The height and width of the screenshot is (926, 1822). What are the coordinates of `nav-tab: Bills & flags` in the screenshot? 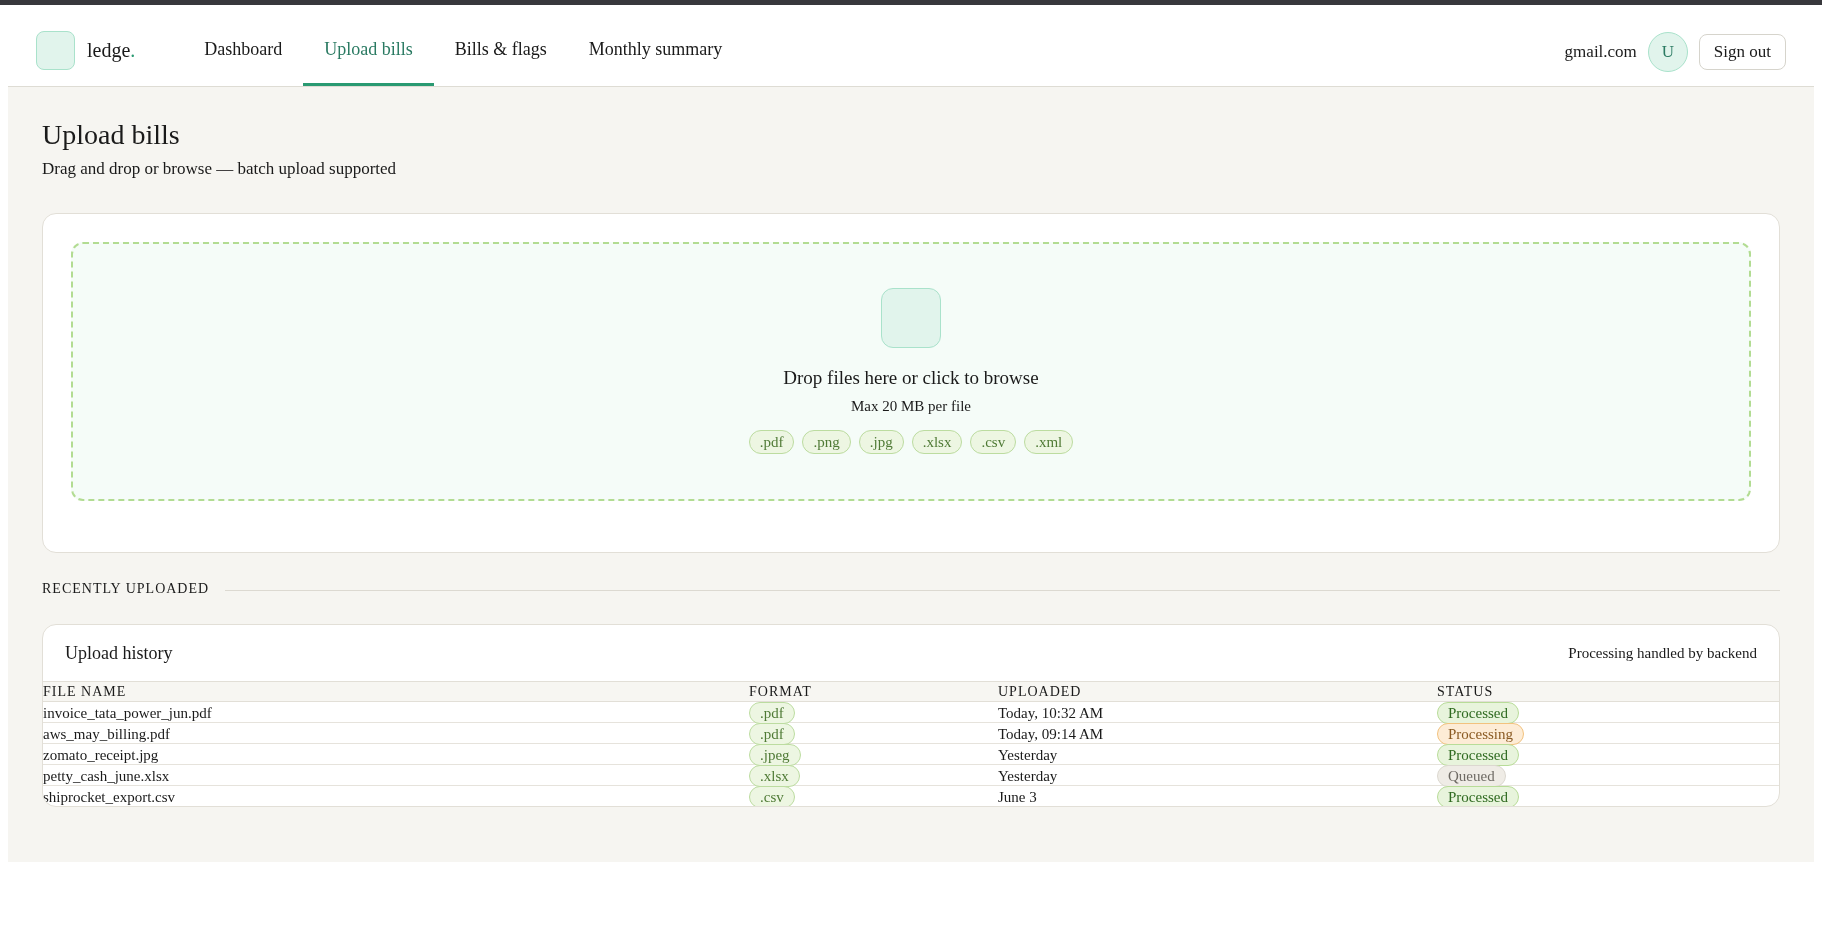 It's located at (500, 50).